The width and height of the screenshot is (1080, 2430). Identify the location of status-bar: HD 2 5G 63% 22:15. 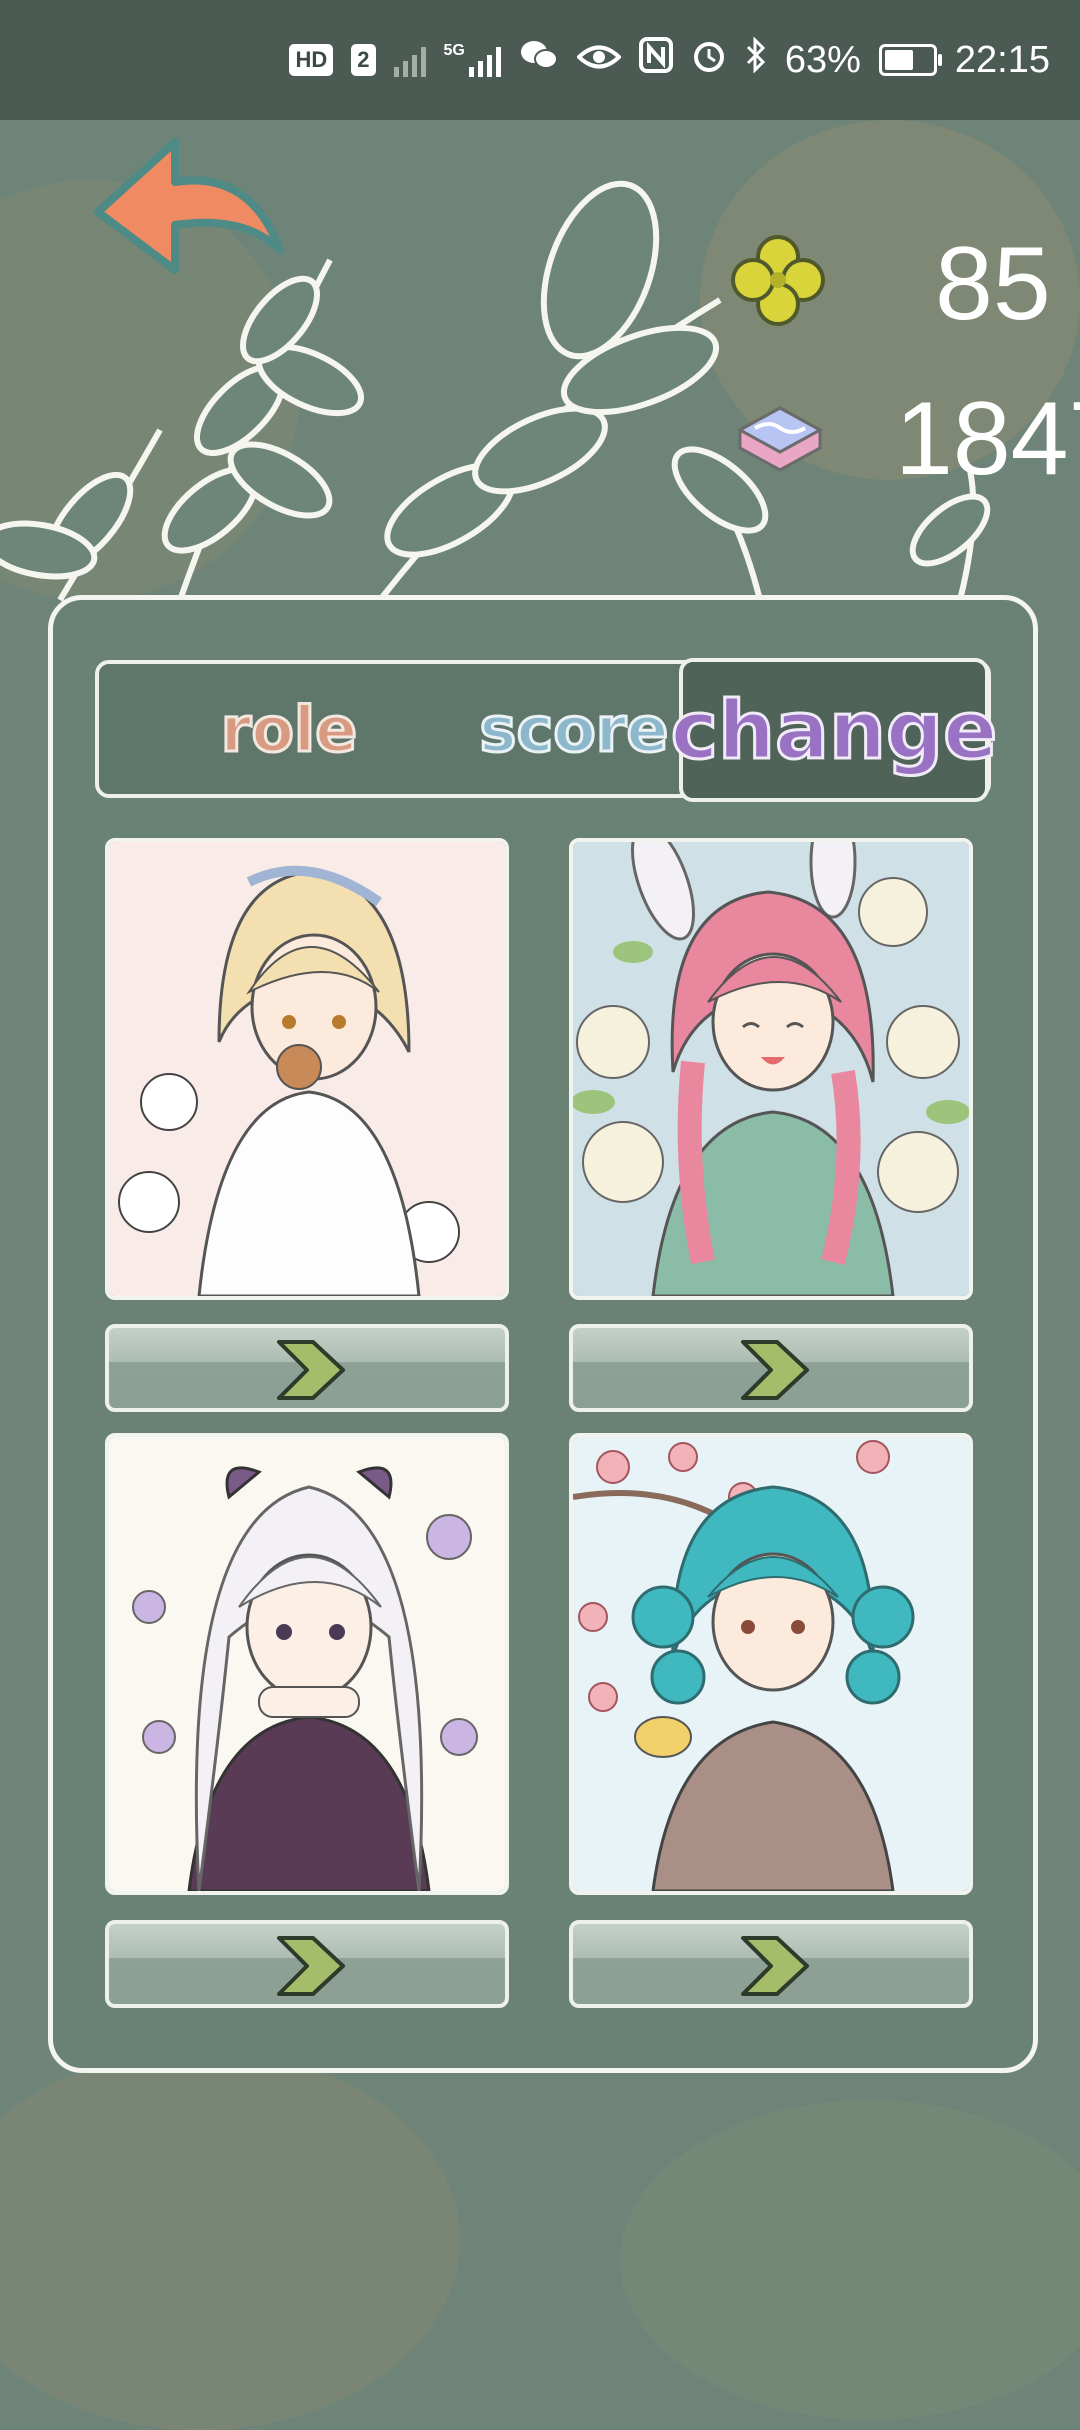
(540, 60).